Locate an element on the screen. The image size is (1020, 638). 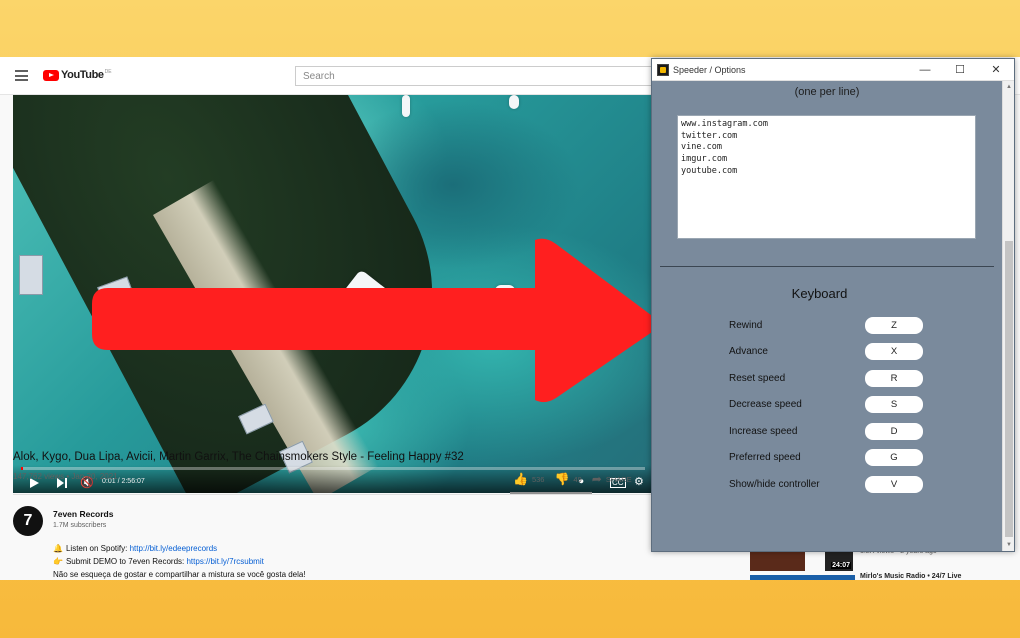
shortcut-row-rewind: Rewind Z is located at coordinates (829, 326).